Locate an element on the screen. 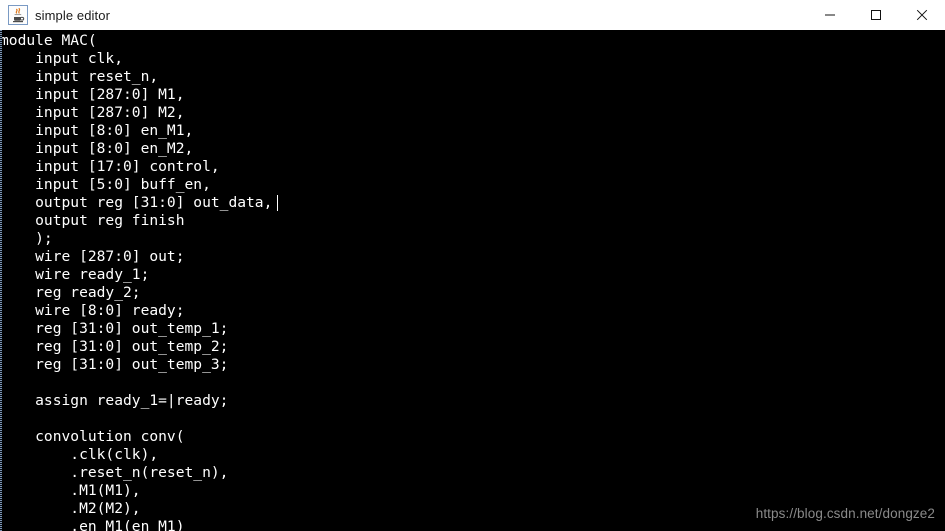 The image size is (945, 531). close-icon is located at coordinates (922, 15).